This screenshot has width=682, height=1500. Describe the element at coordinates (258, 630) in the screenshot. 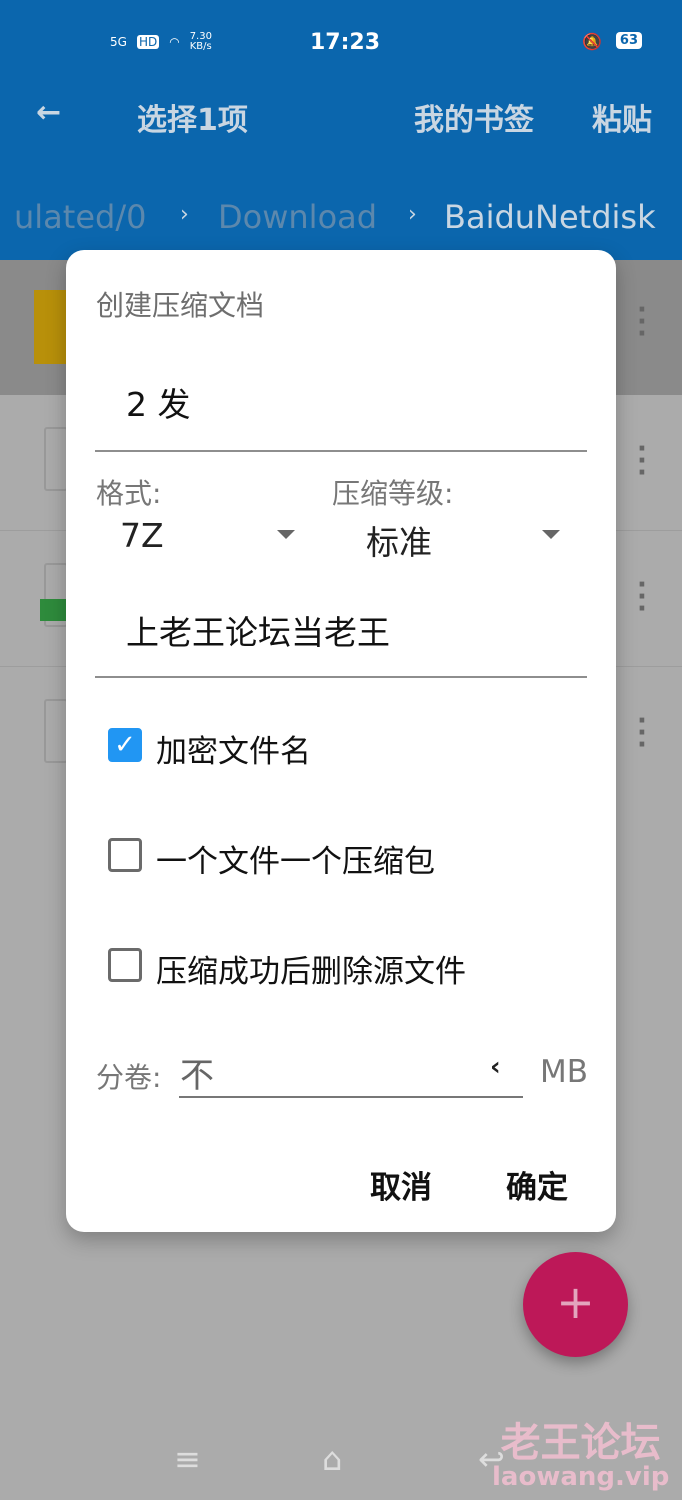

I see `password-input: 上老王论坛当老王` at that location.